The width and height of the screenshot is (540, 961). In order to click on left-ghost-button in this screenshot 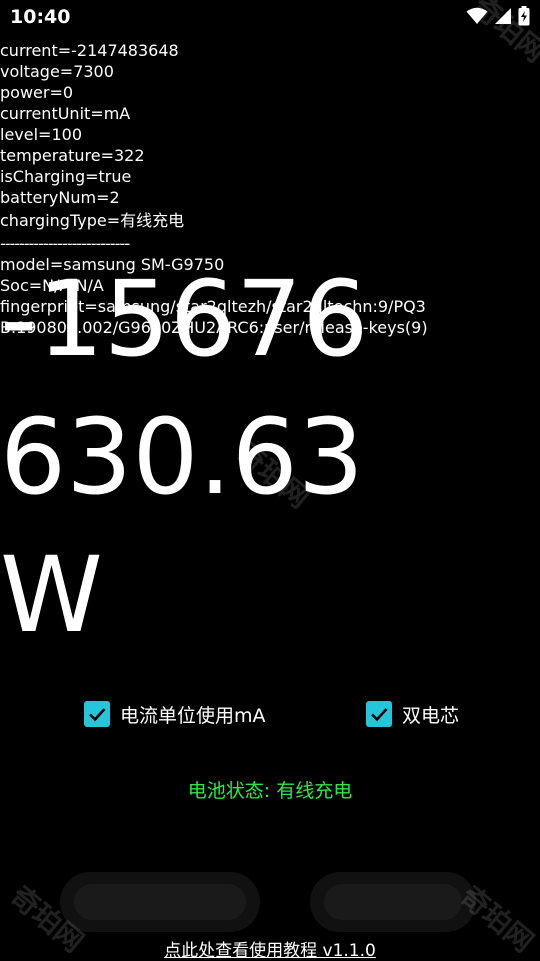, I will do `click(160, 902)`.